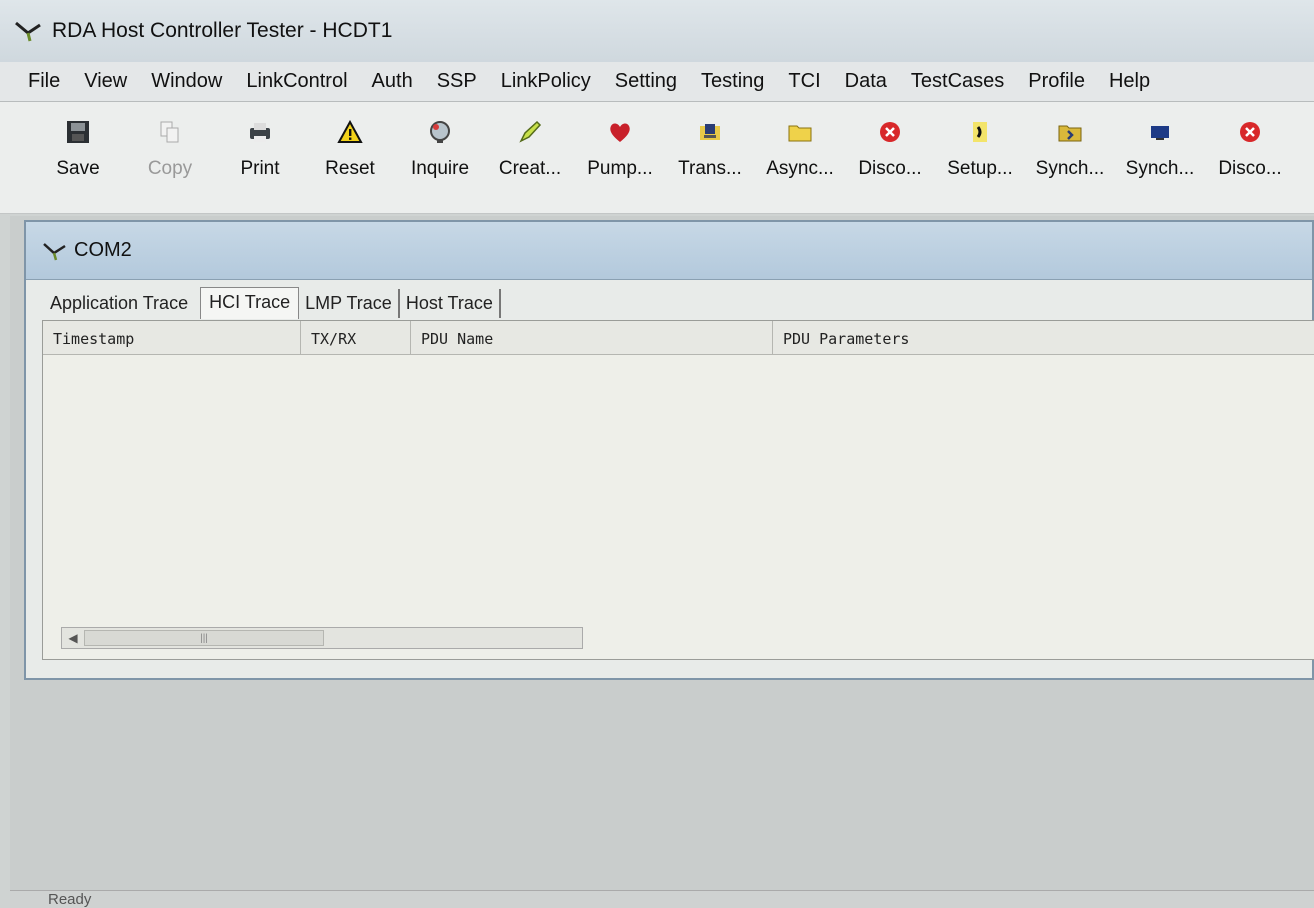 This screenshot has height=908, width=1314. I want to click on floppy-icon, so click(78, 132).